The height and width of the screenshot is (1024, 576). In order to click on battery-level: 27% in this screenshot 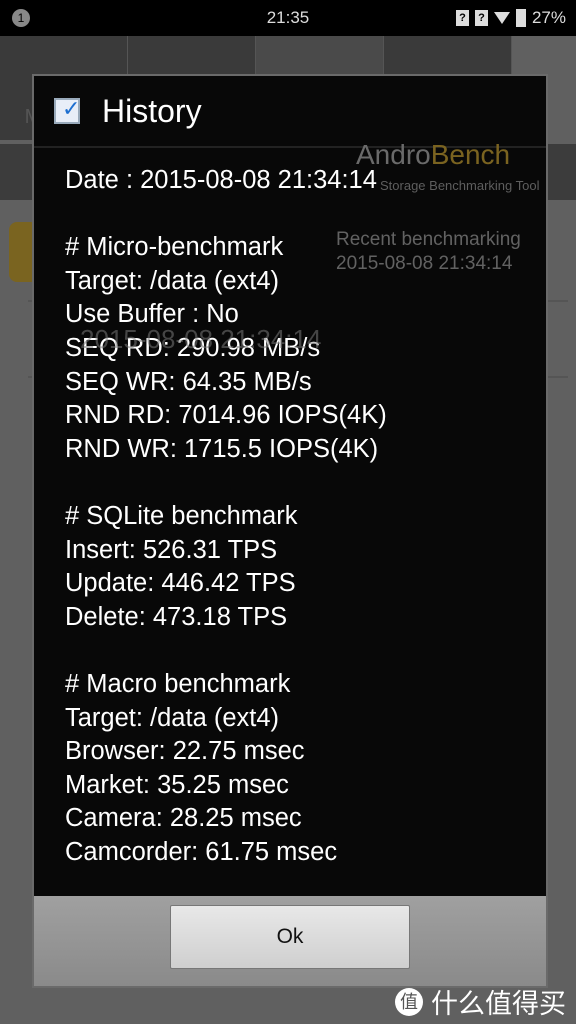, I will do `click(548, 17)`.